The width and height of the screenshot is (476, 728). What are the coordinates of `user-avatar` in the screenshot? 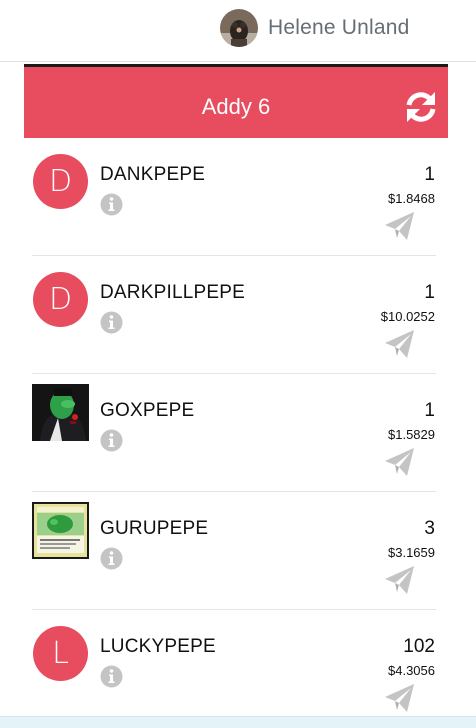 It's located at (239, 28).